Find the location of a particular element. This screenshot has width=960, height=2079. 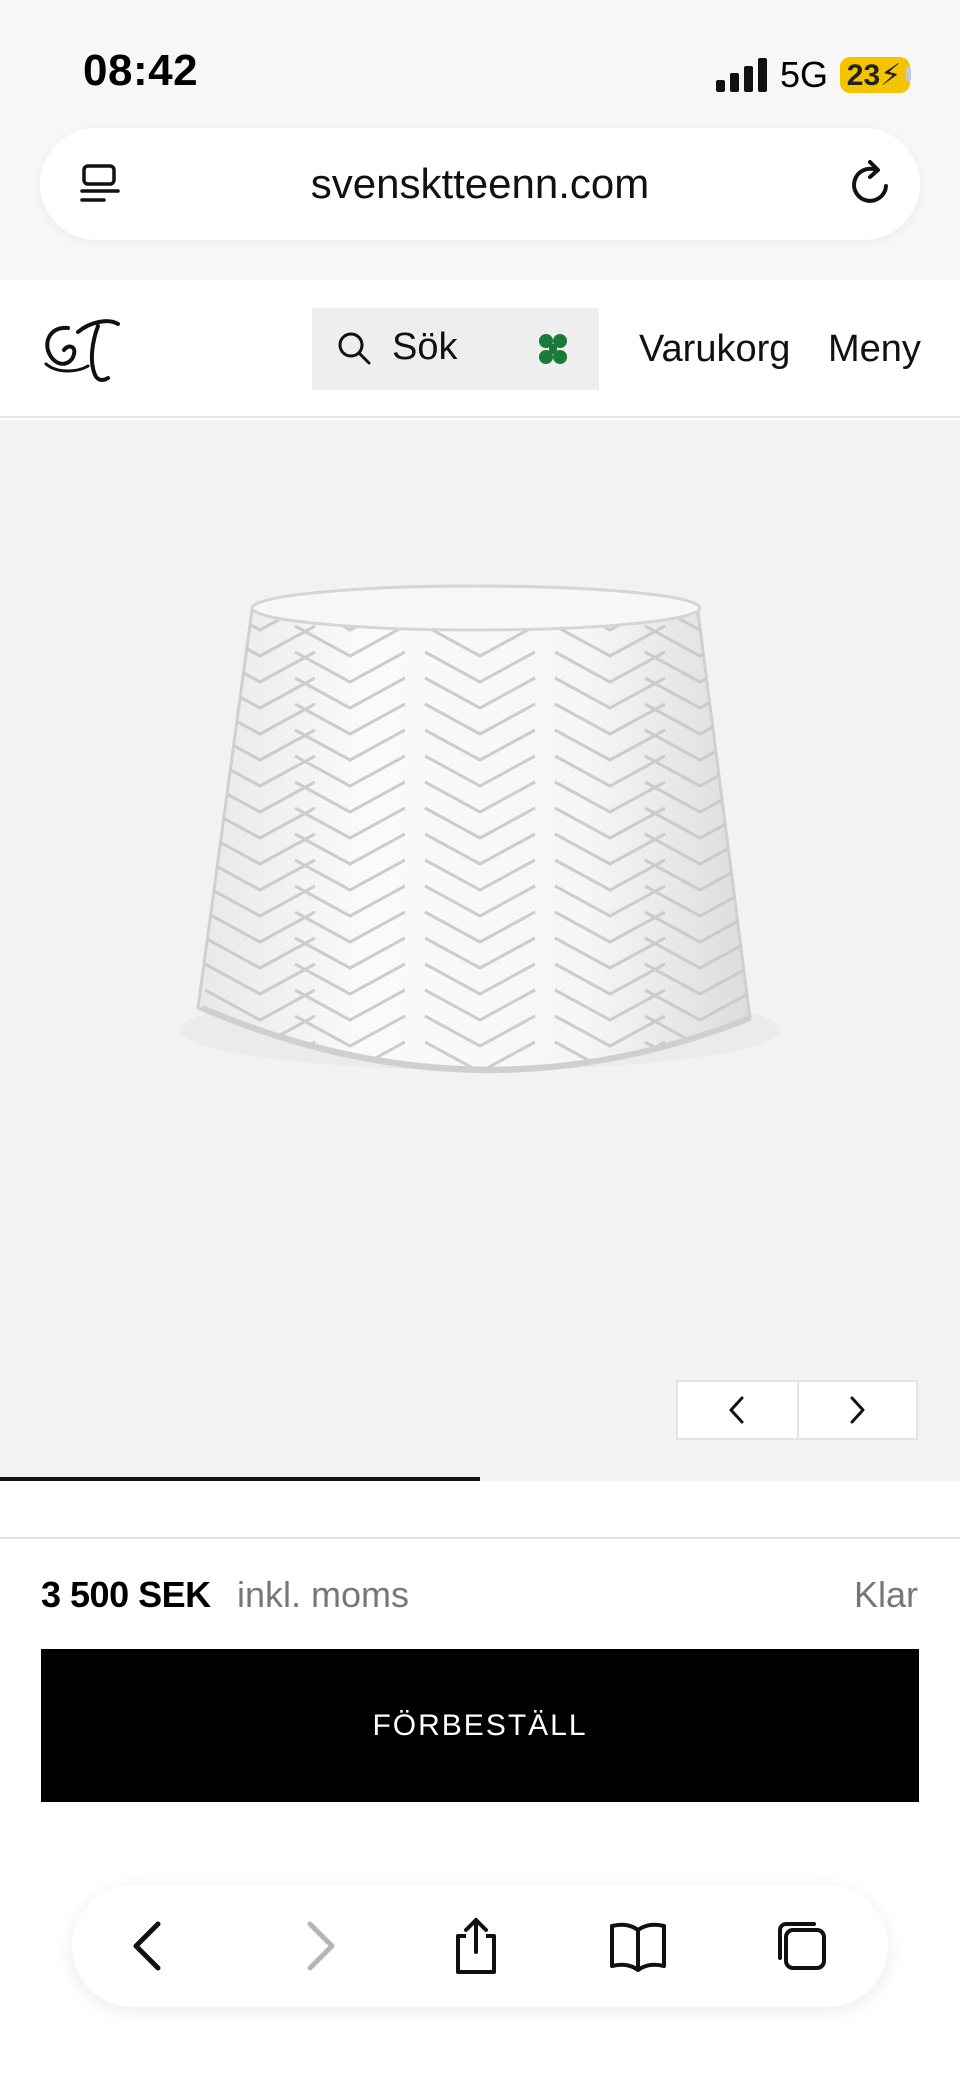

search-label: Sök is located at coordinates (424, 347).